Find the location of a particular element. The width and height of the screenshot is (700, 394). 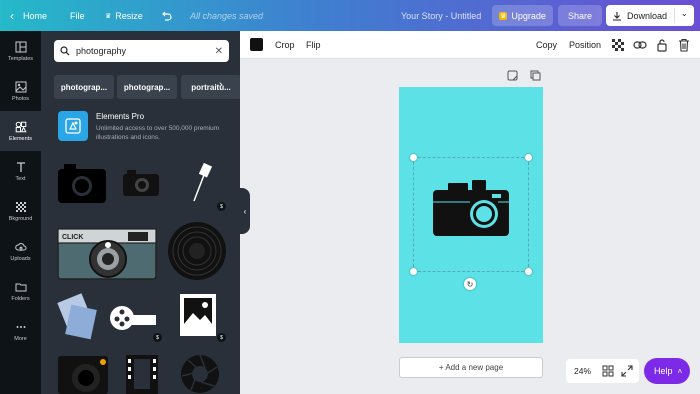

chevron-up-icon: ˄ is located at coordinates (680, 371).